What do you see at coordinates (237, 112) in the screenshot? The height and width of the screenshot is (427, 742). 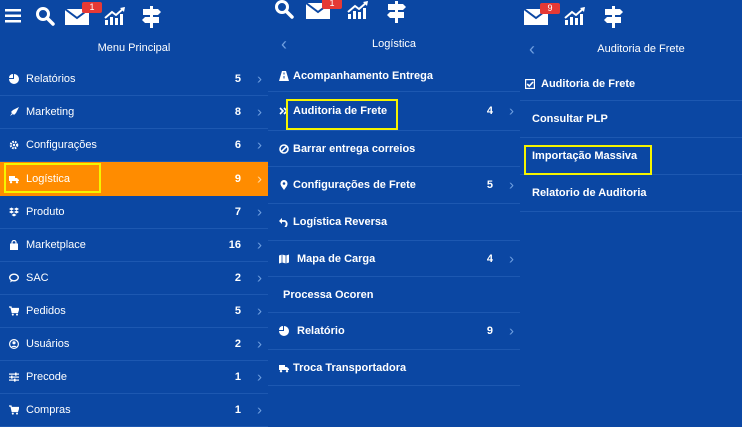 I see `menu-item-count: 8` at bounding box center [237, 112].